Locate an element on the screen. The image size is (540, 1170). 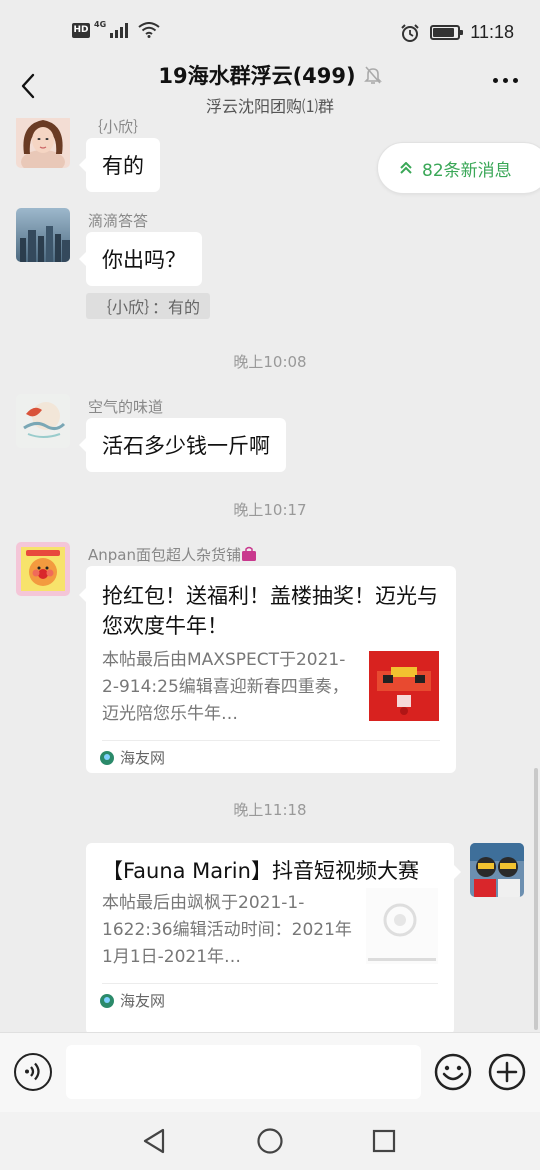
battery-icon is located at coordinates (447, 32).